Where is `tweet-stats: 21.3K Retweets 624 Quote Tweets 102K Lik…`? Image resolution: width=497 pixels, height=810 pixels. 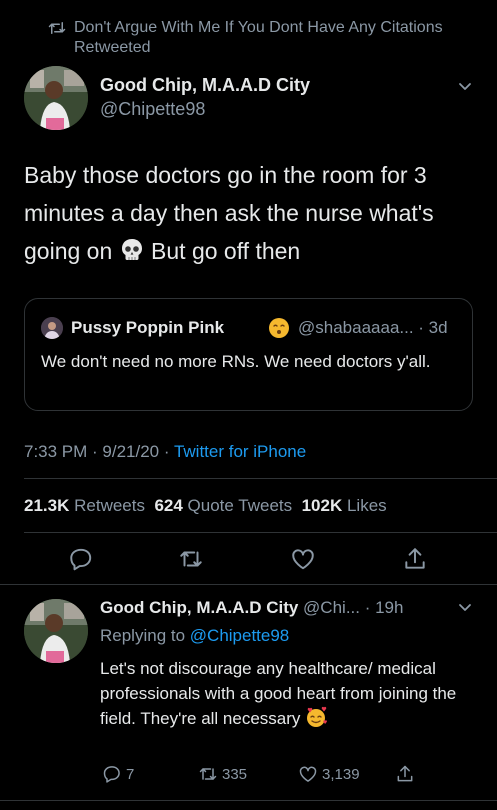
tweet-stats: 21.3K Retweets 624 Quote Tweets 102K Lik… is located at coordinates (205, 506).